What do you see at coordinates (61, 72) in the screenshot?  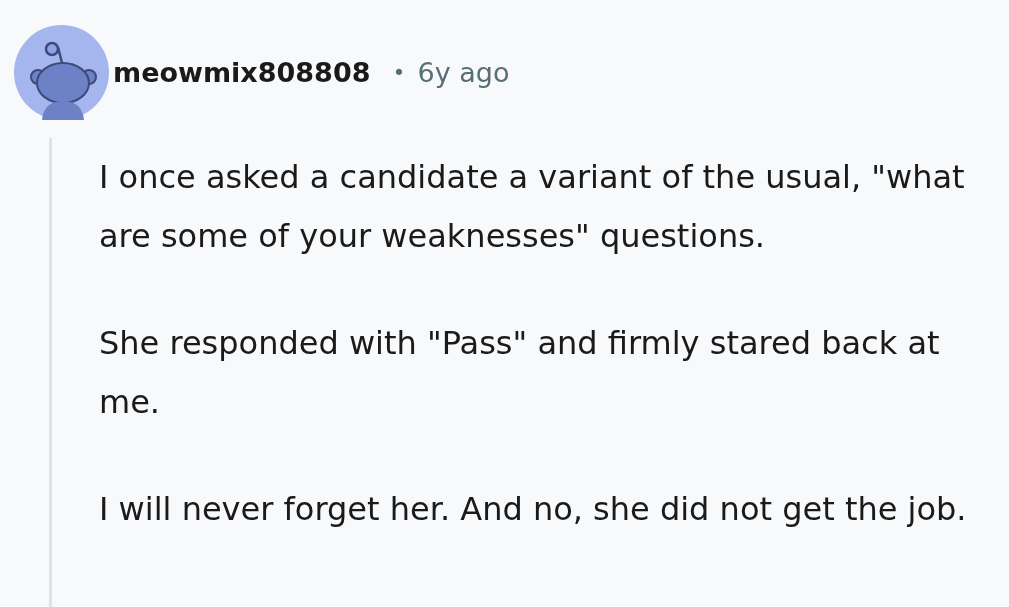 I see `avatar-icon` at bounding box center [61, 72].